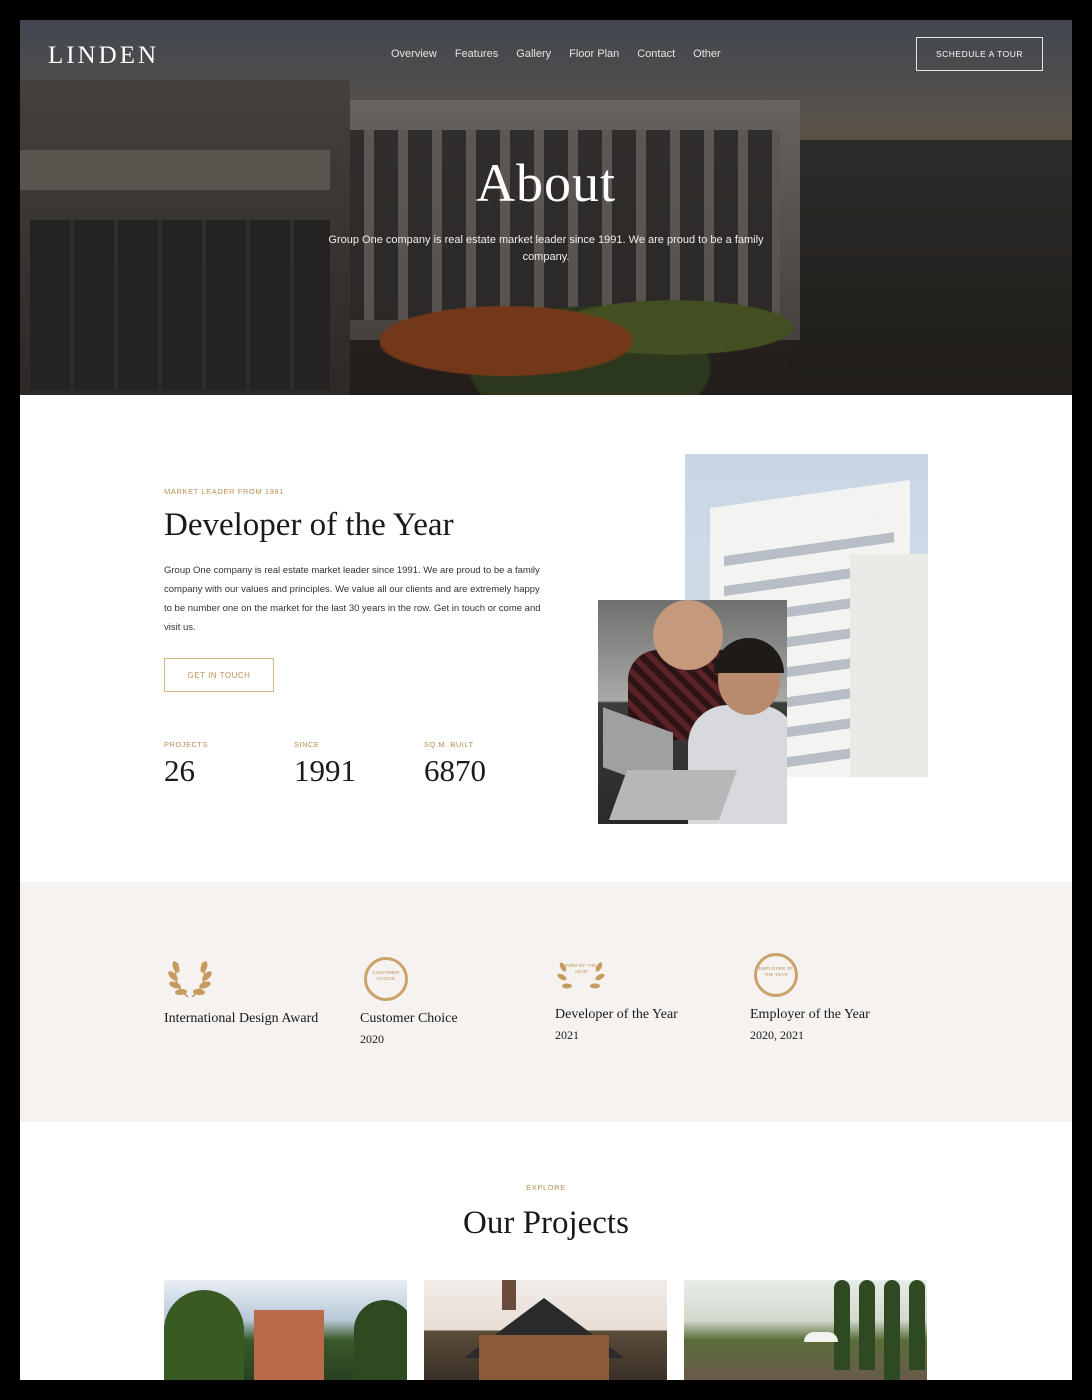 The image size is (1092, 1400). Describe the element at coordinates (325, 770) in the screenshot. I see `stat-value: 1991` at that location.